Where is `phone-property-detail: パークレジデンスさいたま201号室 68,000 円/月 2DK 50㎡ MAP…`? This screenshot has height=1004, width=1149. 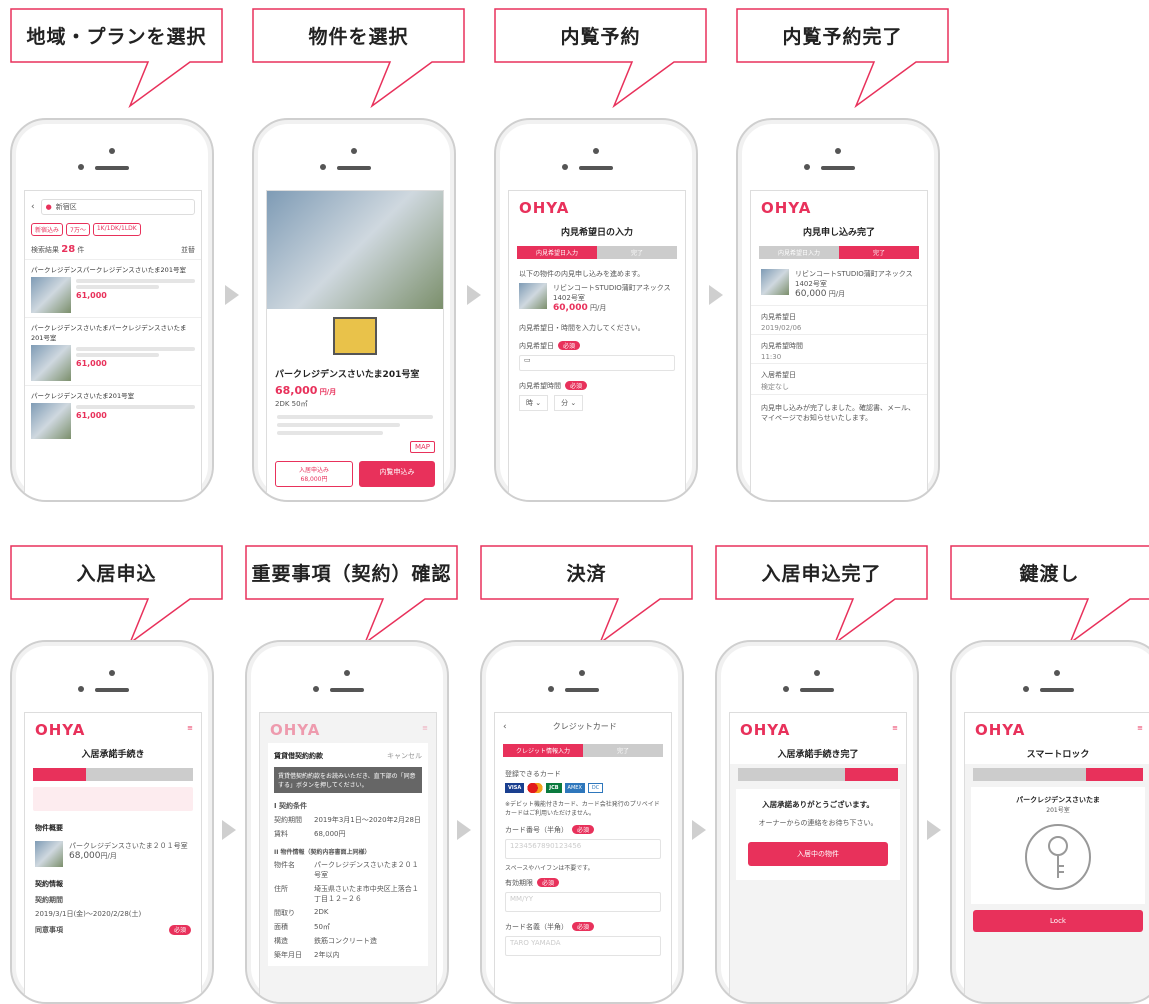
phone-property-detail: パークレジデンスさいたま201号室 68,000 円/月 2DK 50㎡ MAP… is located at coordinates (354, 310).